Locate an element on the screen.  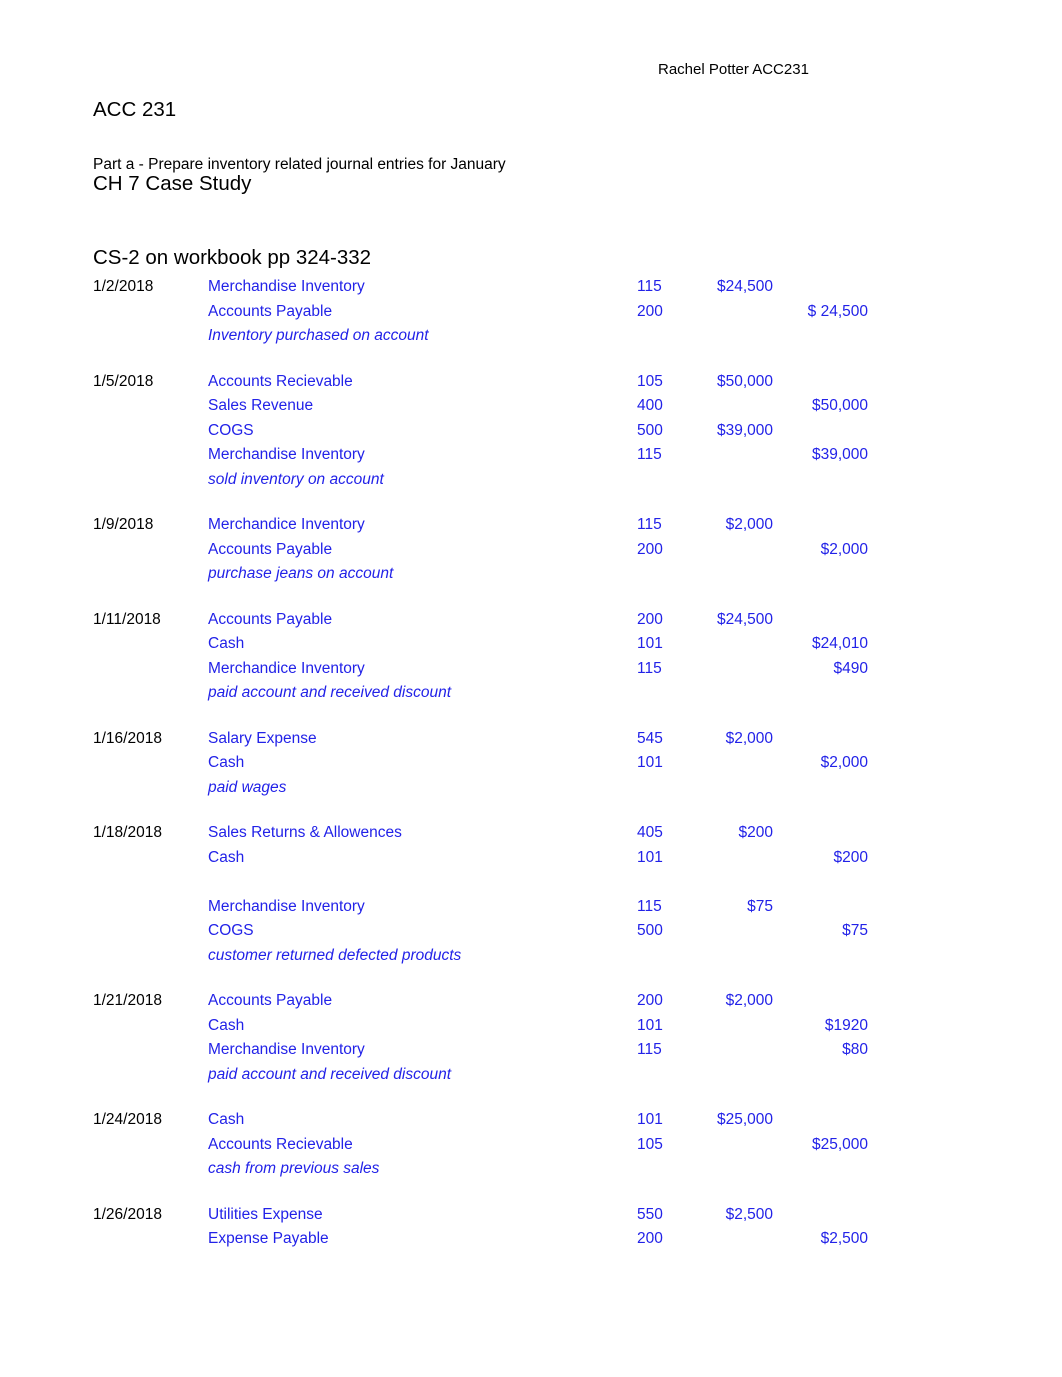
entry-memo: Inventory purchased on account is located at coordinates (318, 335).